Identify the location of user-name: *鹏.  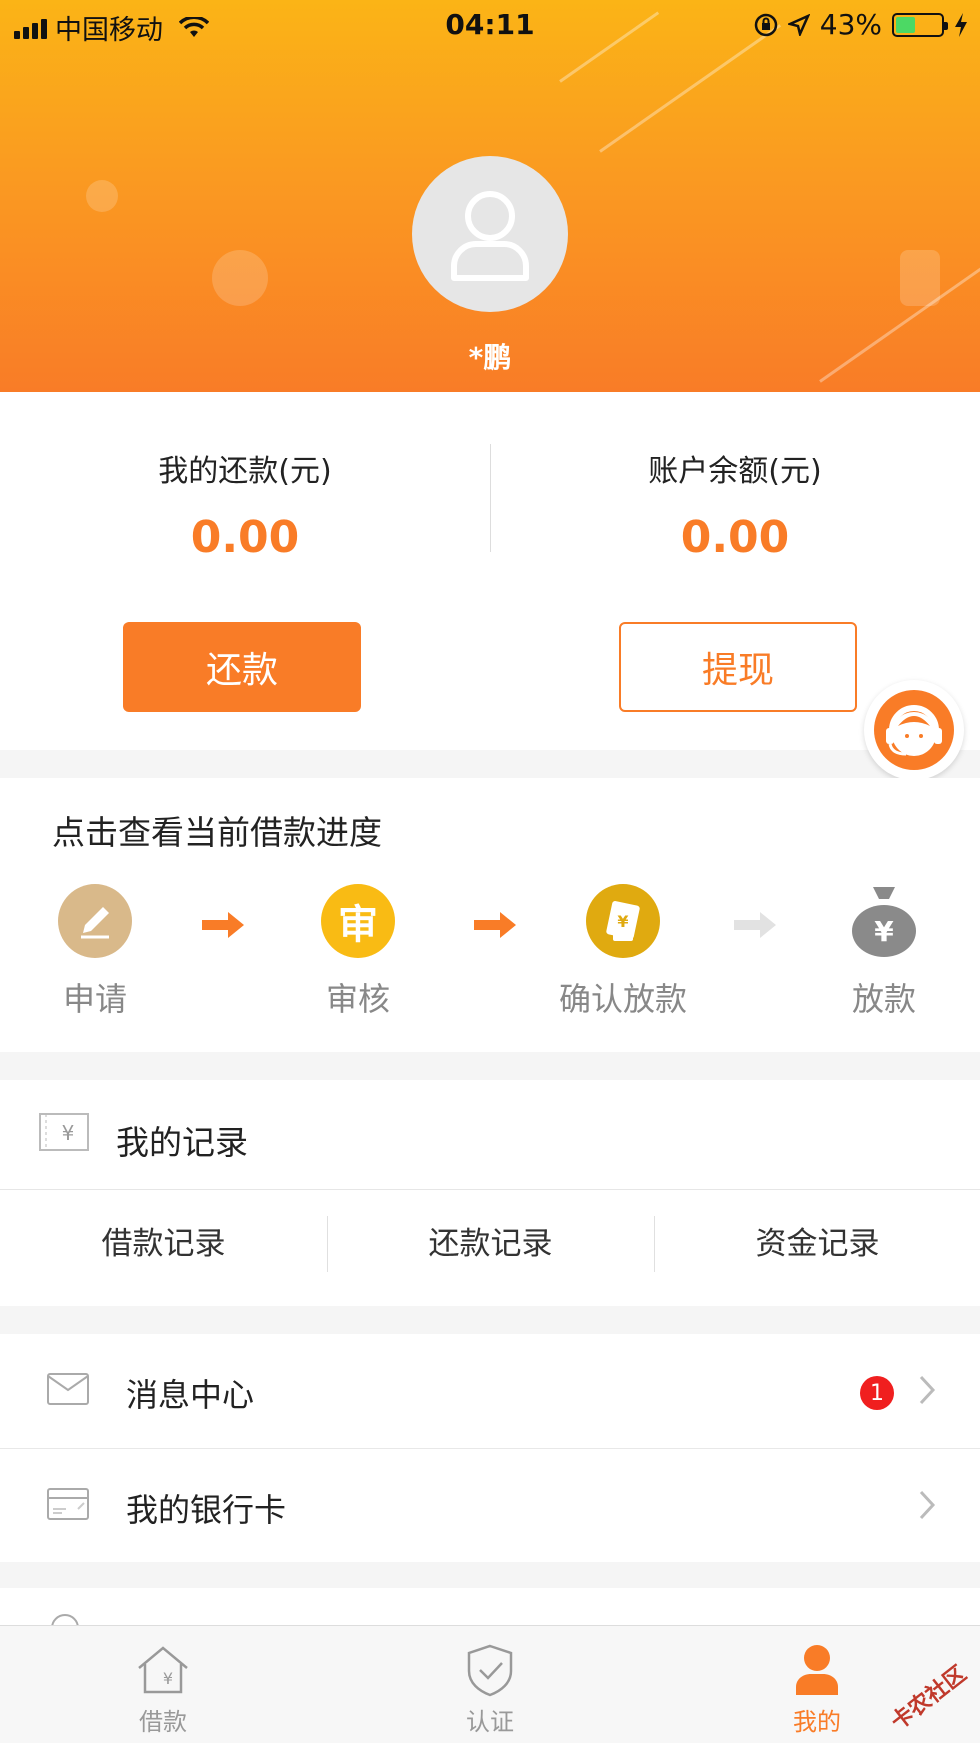
(490, 357).